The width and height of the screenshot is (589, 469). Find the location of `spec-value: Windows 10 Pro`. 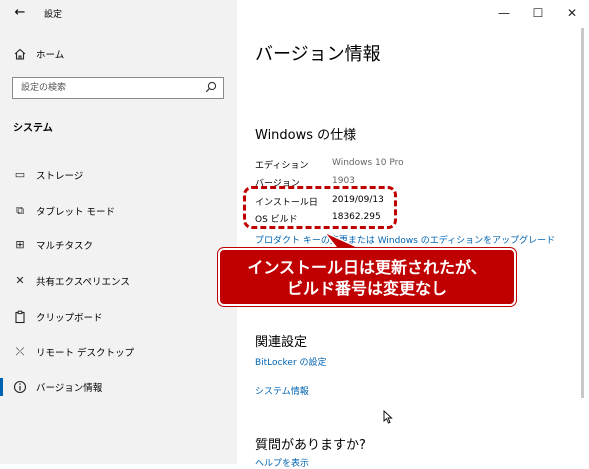

spec-value: Windows 10 Pro is located at coordinates (368, 163).